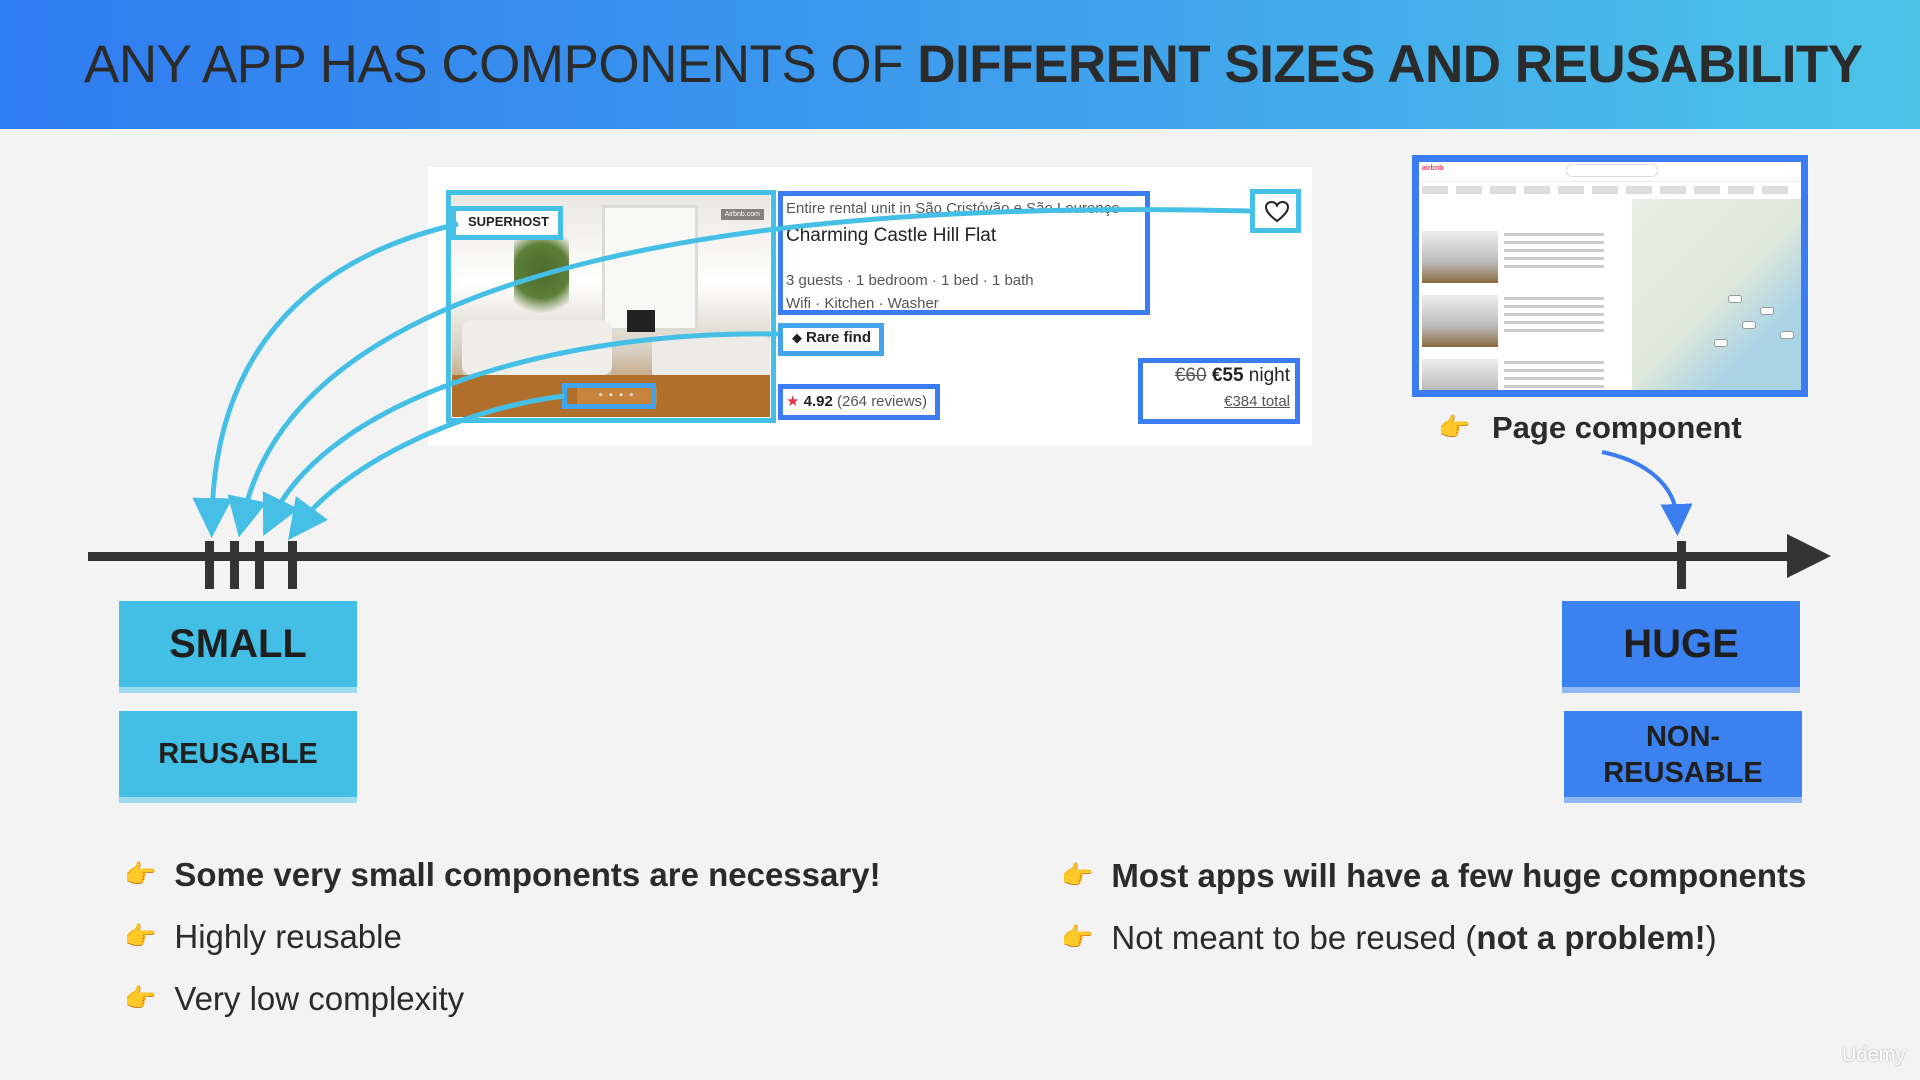 Image resolution: width=1920 pixels, height=1080 pixels. I want to click on arrow-rare-find, so click(520, 433).